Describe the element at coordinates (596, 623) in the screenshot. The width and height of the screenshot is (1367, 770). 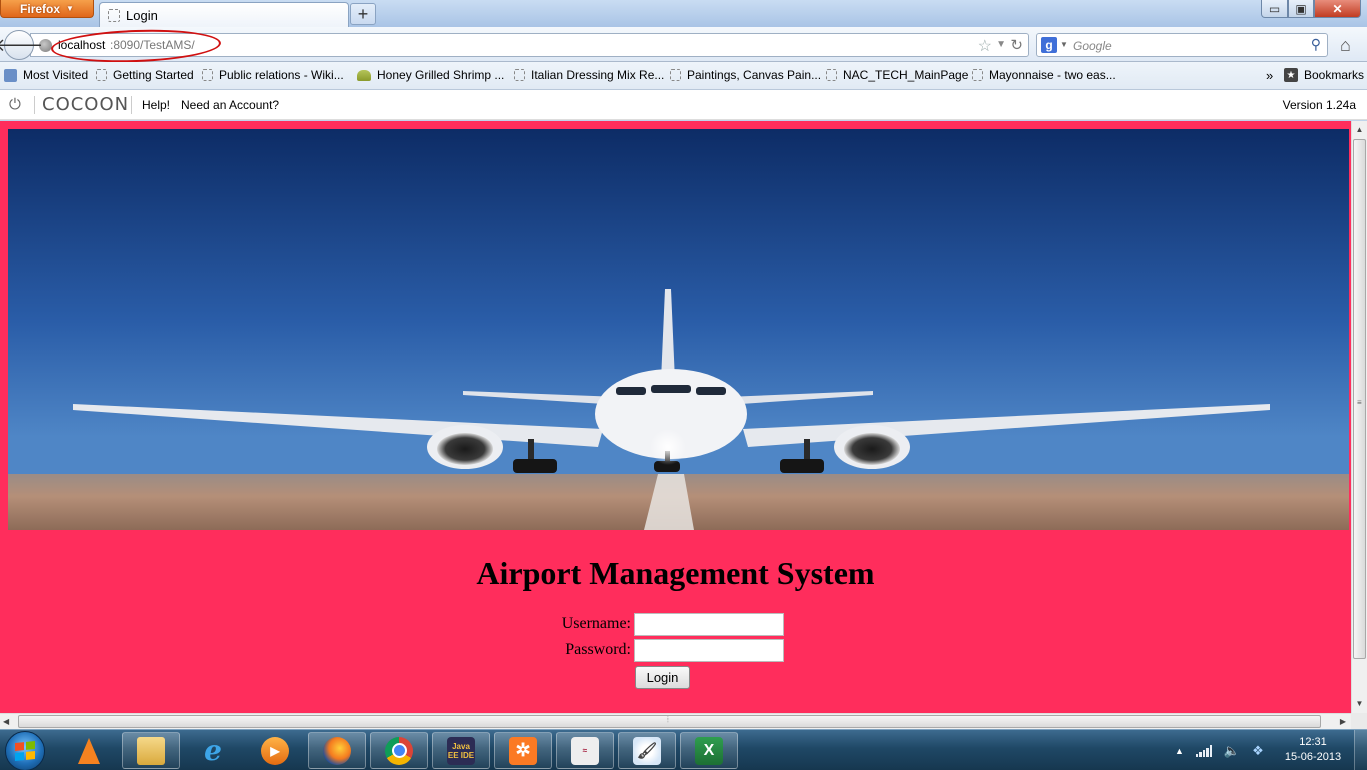
I see `username-label: Username:` at that location.